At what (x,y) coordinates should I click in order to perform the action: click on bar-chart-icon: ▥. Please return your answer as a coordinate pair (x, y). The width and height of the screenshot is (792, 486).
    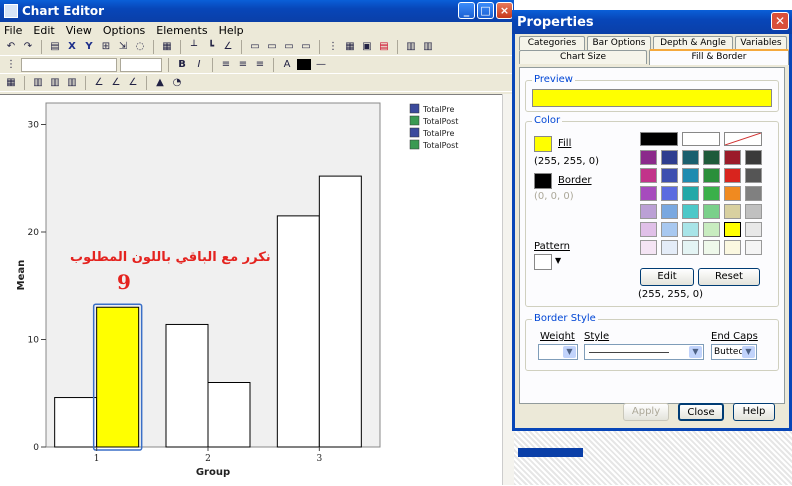
    Looking at the image, I should click on (411, 47).